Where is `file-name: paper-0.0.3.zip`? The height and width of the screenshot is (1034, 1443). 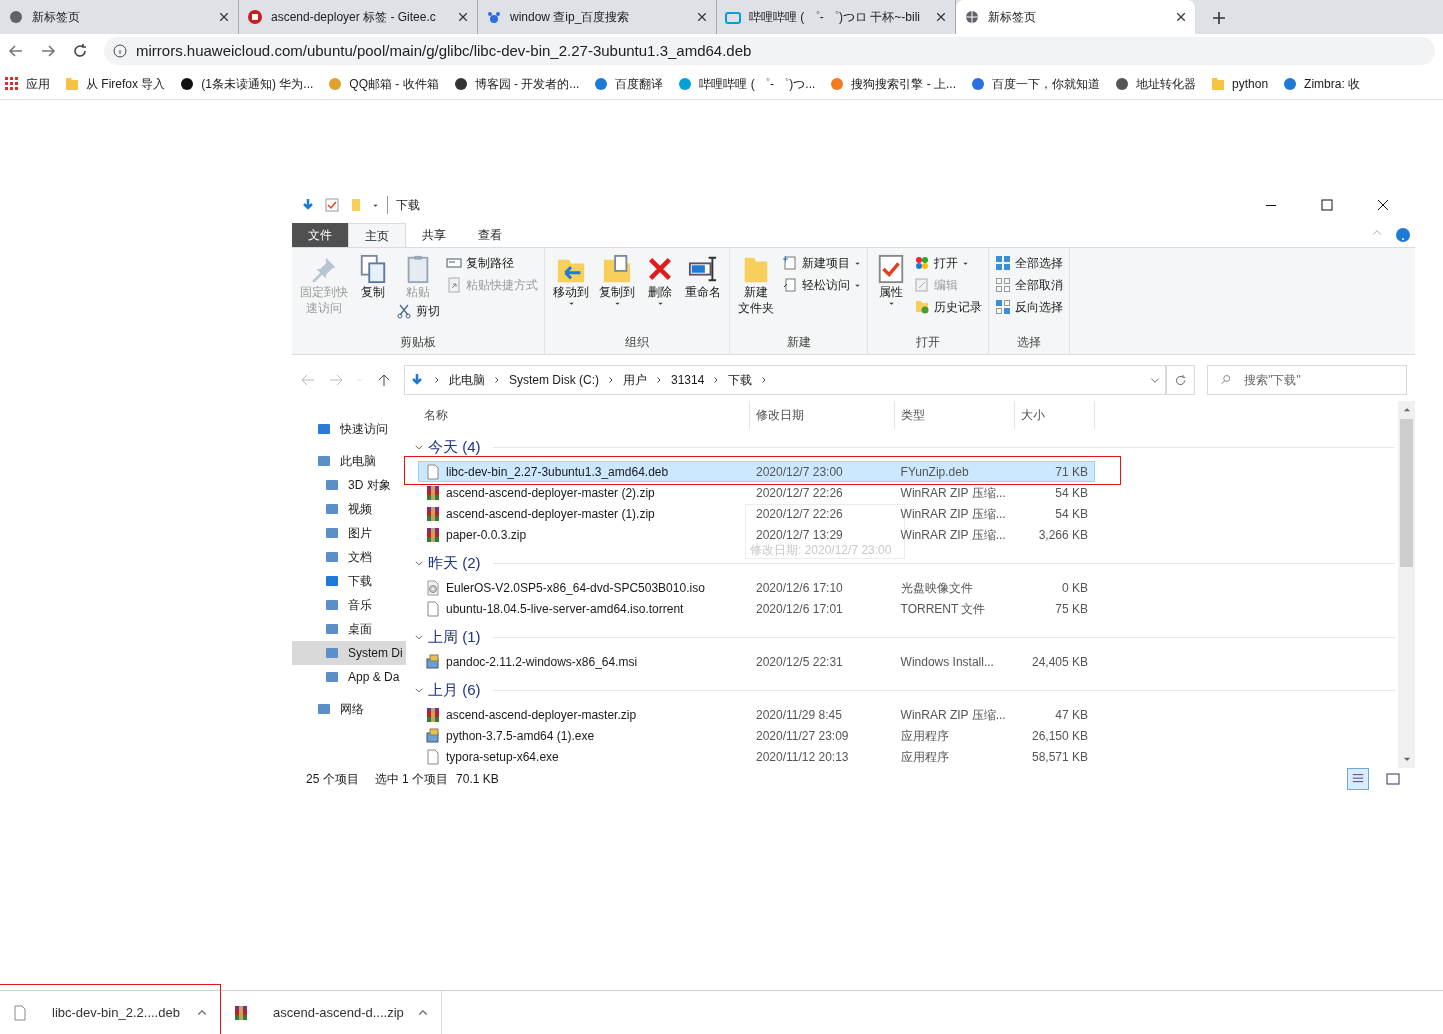
file-name: paper-0.0.3.zip is located at coordinates (486, 535).